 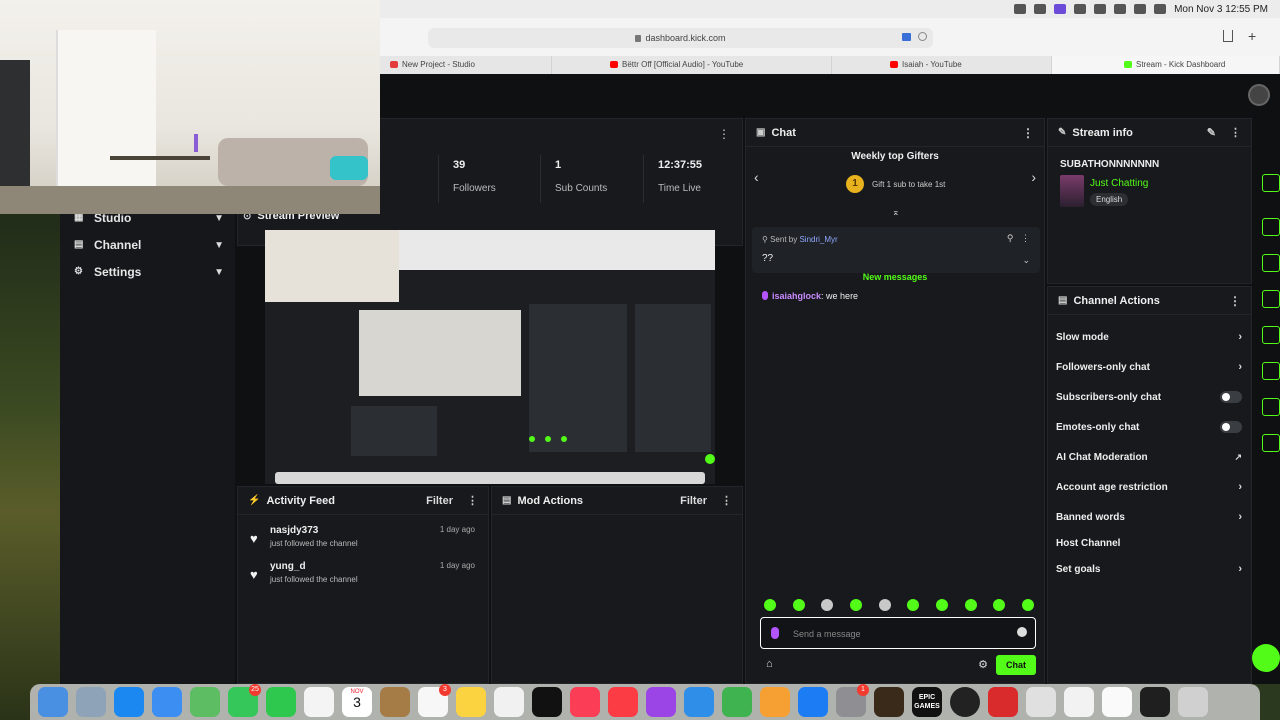 I want to click on pages-icon, so click(x=775, y=702).